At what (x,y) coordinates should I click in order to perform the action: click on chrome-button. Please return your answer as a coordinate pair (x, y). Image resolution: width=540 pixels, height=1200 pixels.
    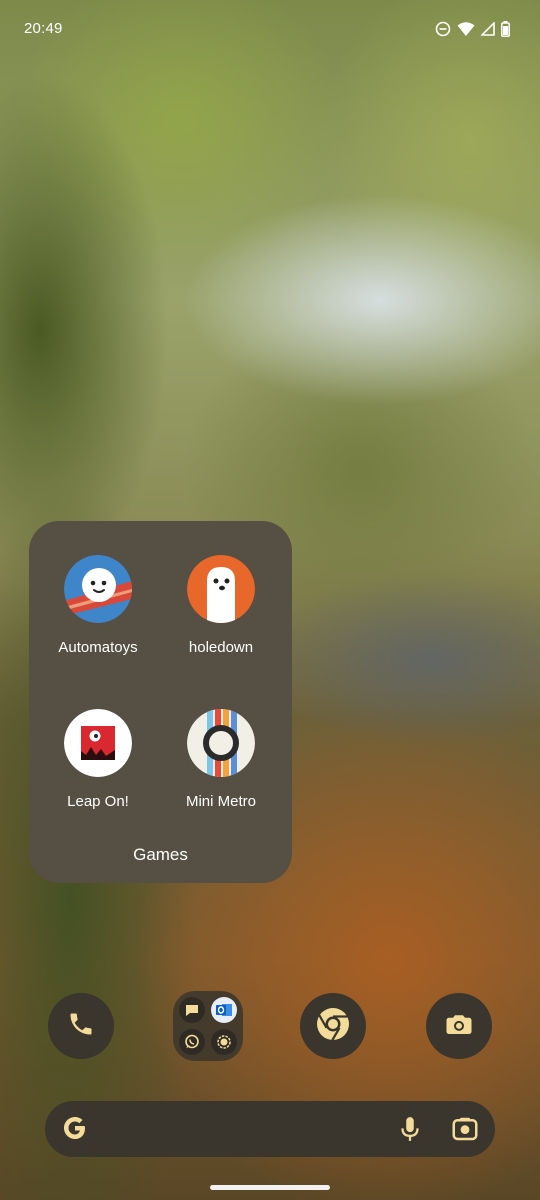
    Looking at the image, I should click on (333, 1026).